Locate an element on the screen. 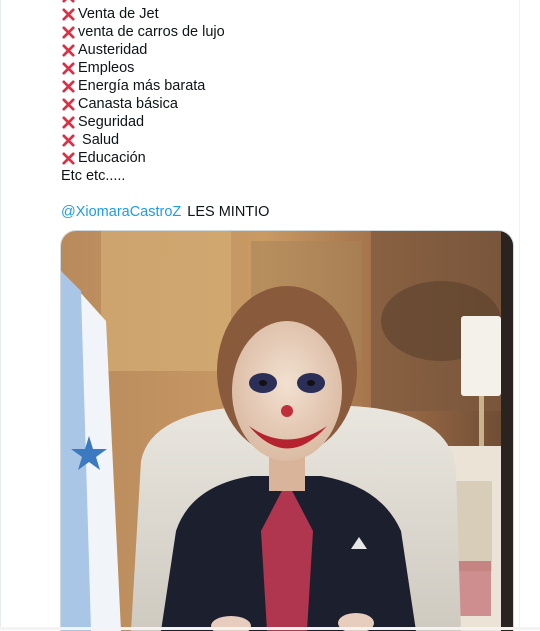 This screenshot has width=540, height=631. list-item-text: Educación is located at coordinates (112, 158).